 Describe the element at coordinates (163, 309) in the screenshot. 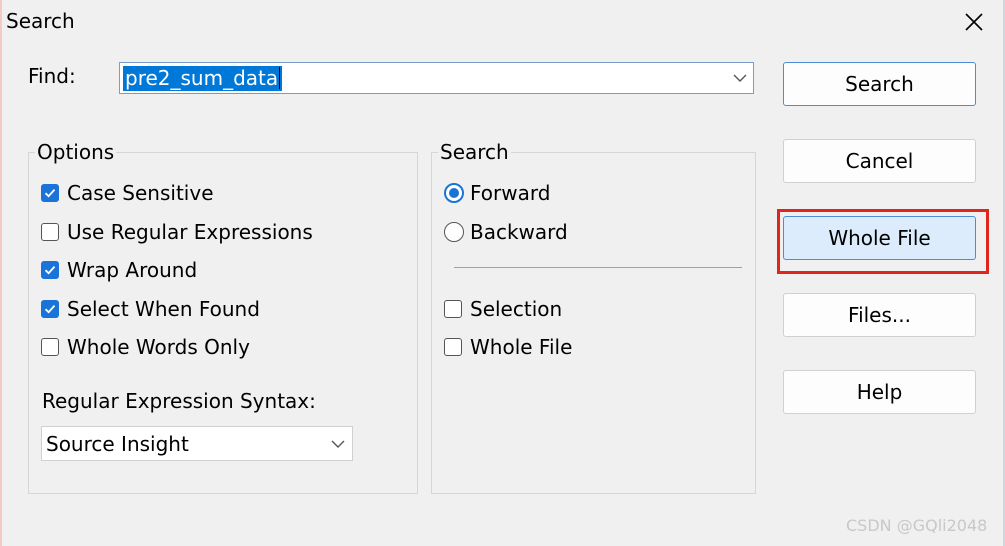

I see `checkbox-label: Select When Found` at that location.